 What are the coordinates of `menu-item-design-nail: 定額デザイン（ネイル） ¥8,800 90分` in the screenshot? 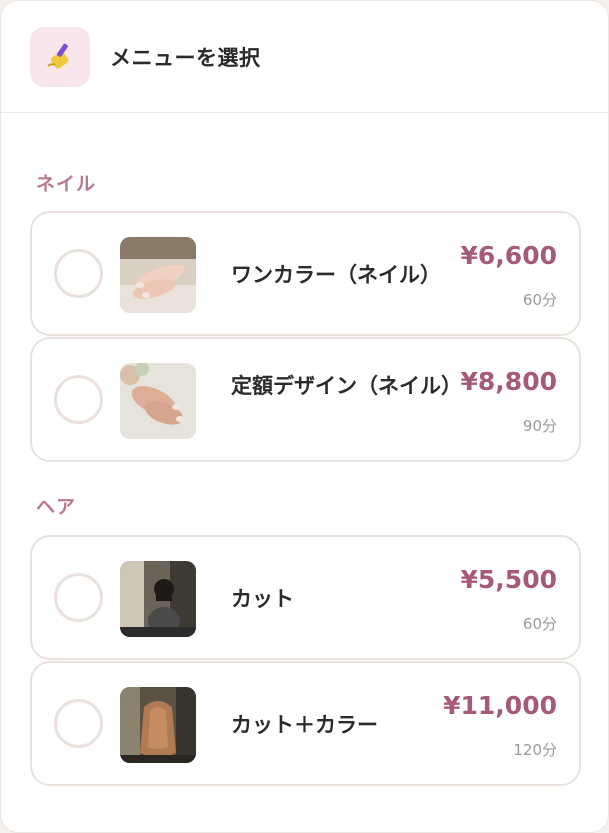 It's located at (305, 399).